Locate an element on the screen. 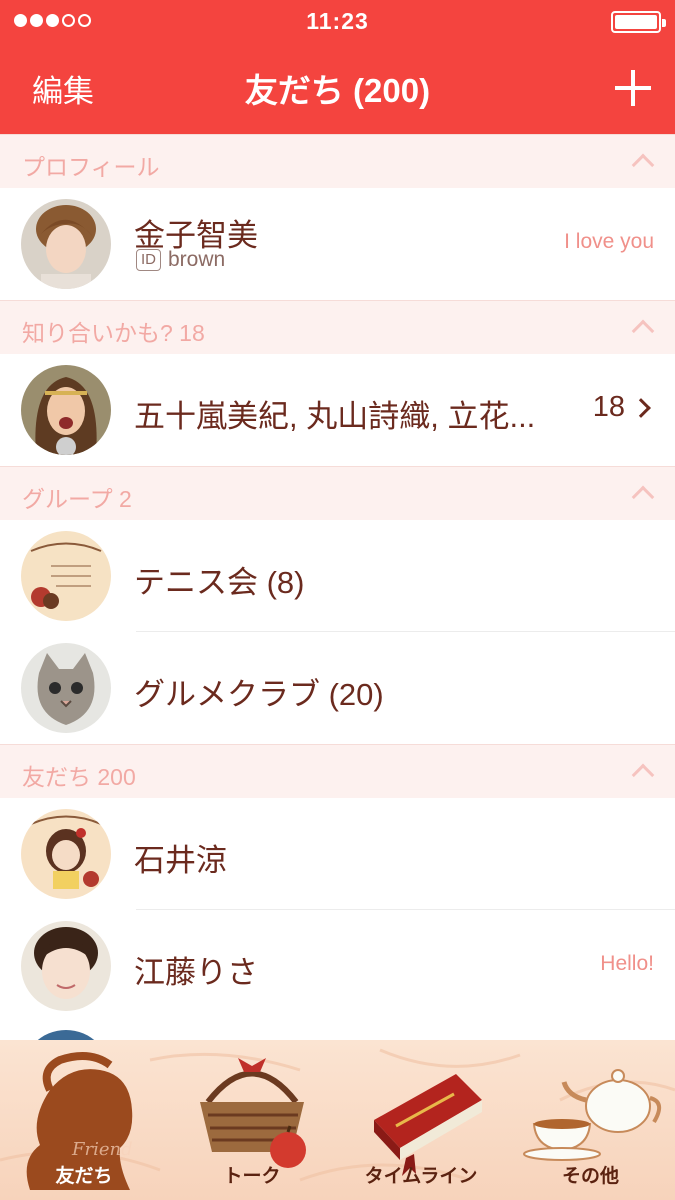  suggested-count: 18 is located at coordinates (608, 407).